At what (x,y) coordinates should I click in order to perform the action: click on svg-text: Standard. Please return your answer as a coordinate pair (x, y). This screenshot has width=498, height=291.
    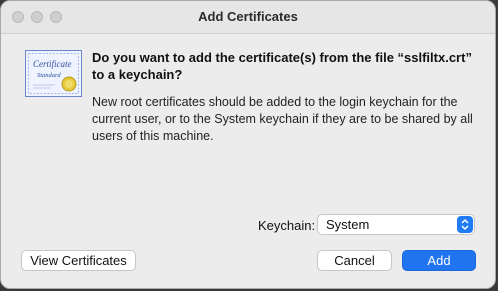
    Looking at the image, I should click on (49, 75).